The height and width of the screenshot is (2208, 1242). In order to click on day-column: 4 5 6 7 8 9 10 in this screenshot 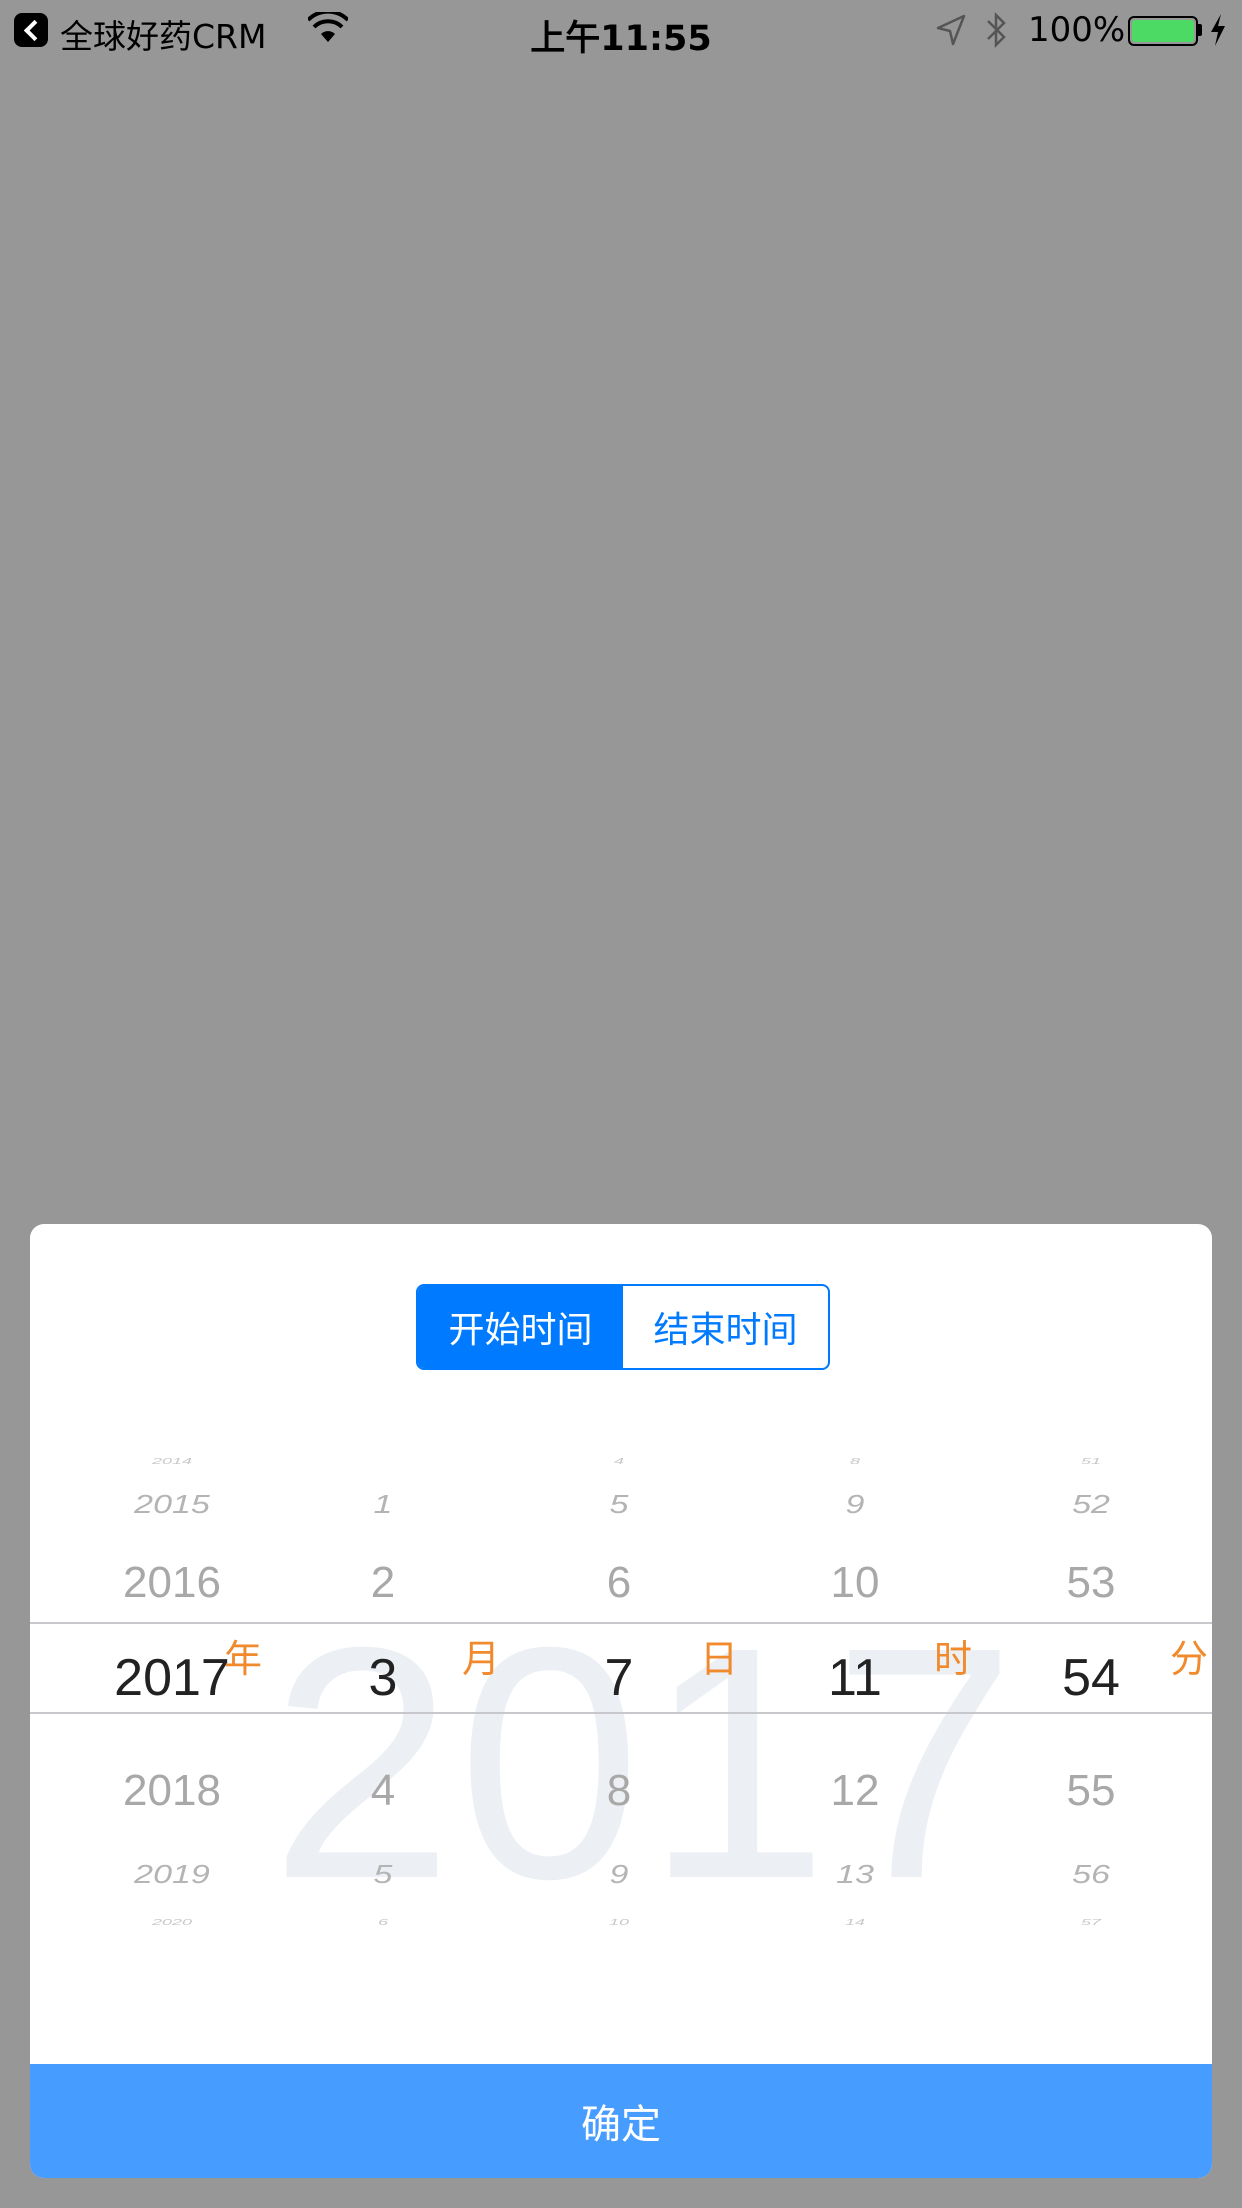, I will do `click(619, 1728)`.